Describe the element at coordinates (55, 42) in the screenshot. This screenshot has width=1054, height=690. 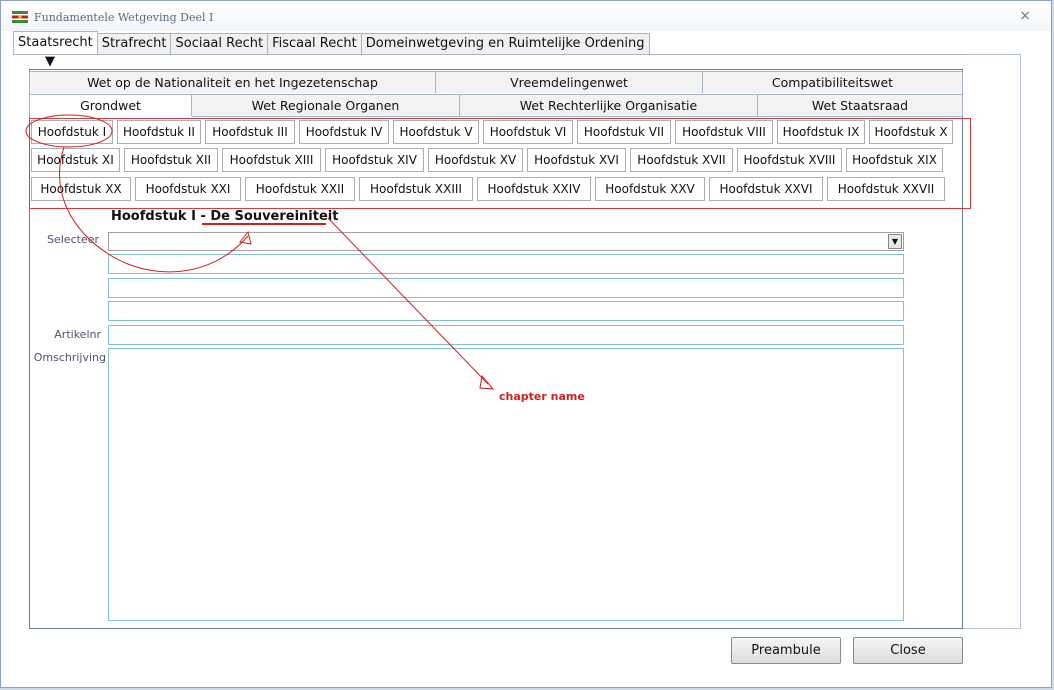
I see `tab-staatsrecht: Staatsrecht` at that location.